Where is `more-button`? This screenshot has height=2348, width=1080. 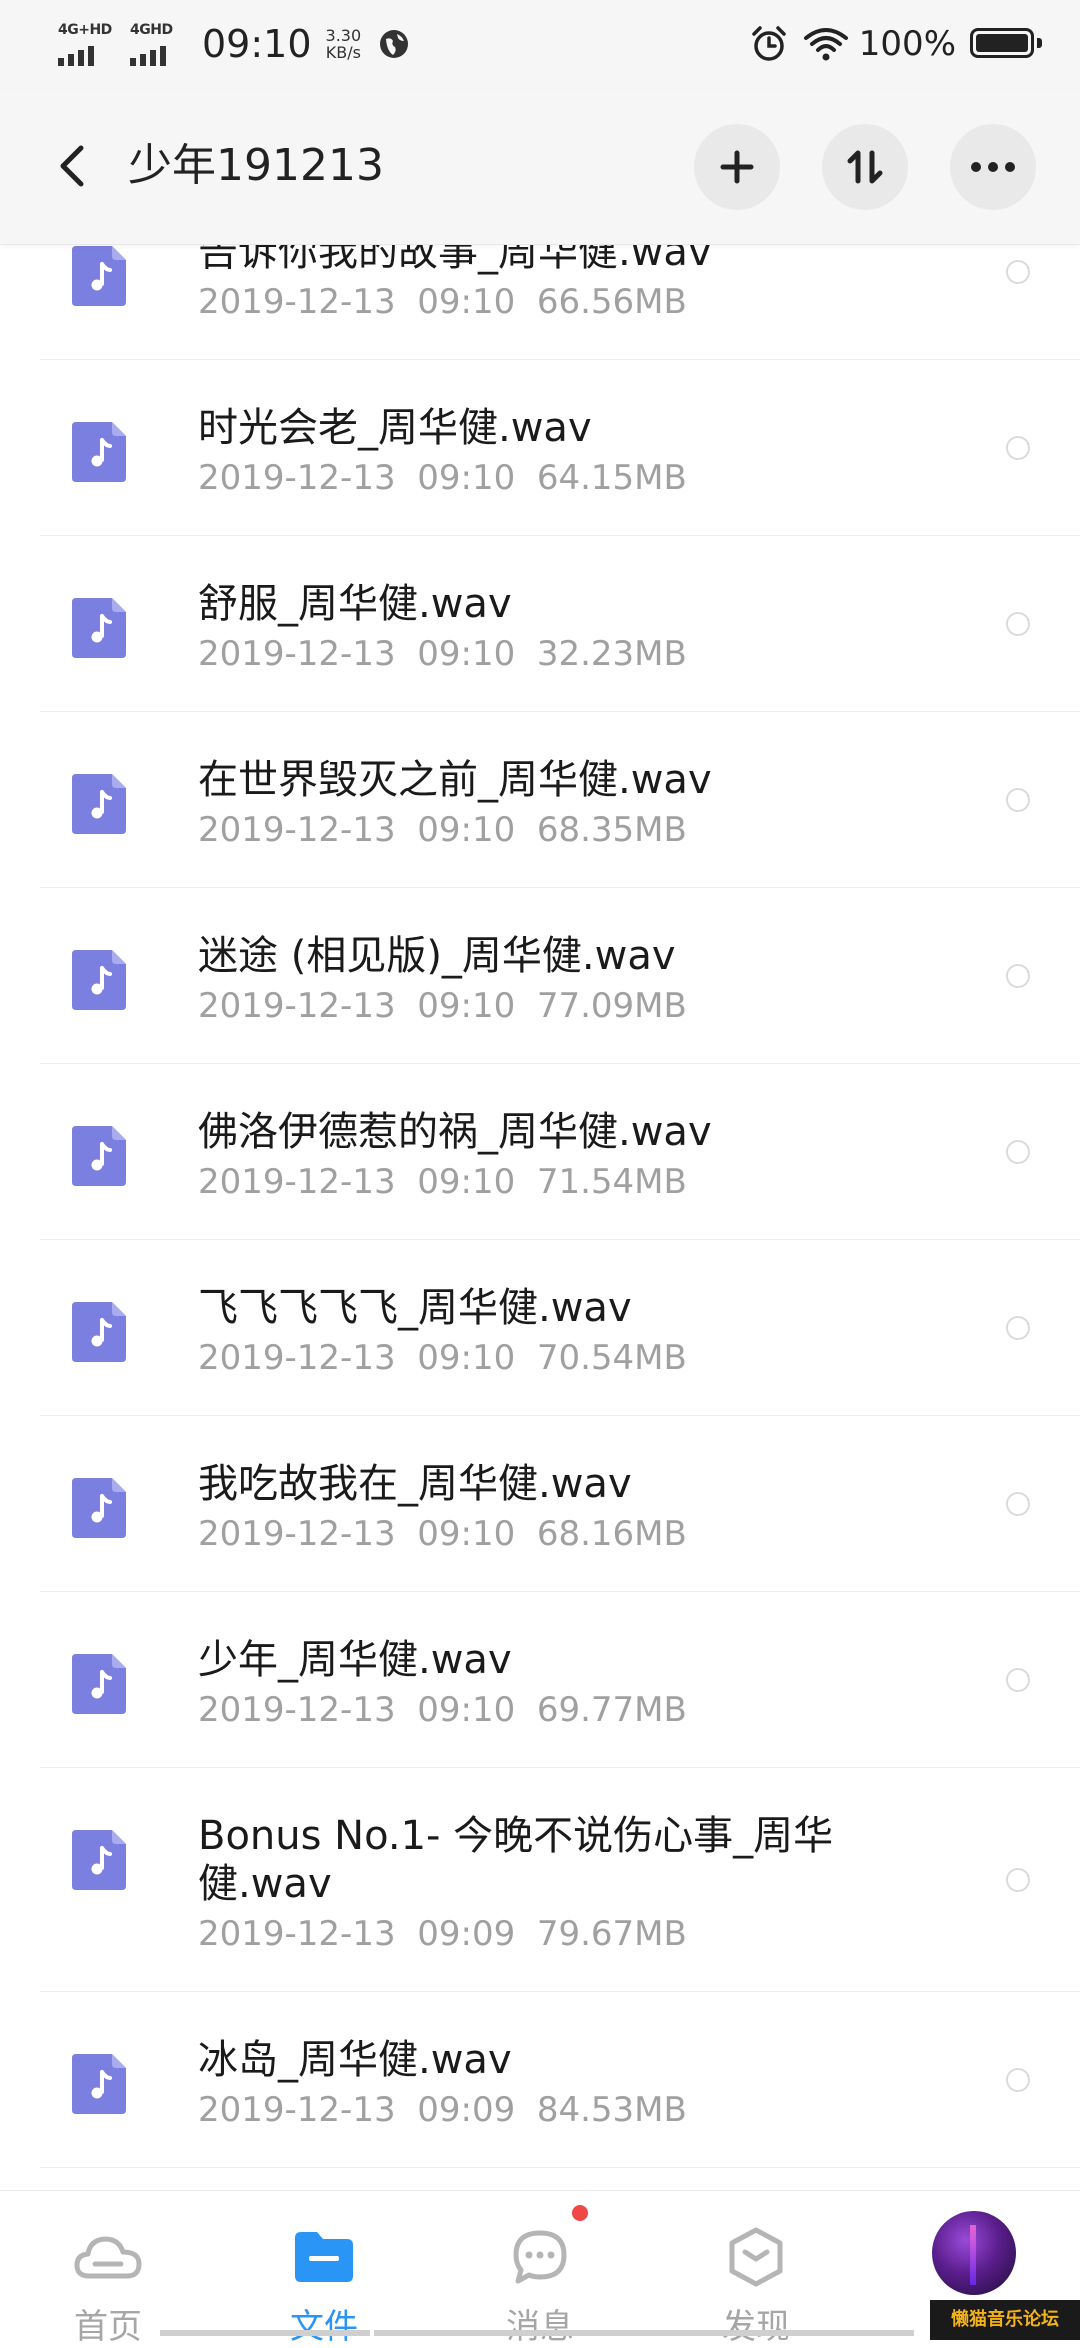 more-button is located at coordinates (993, 167).